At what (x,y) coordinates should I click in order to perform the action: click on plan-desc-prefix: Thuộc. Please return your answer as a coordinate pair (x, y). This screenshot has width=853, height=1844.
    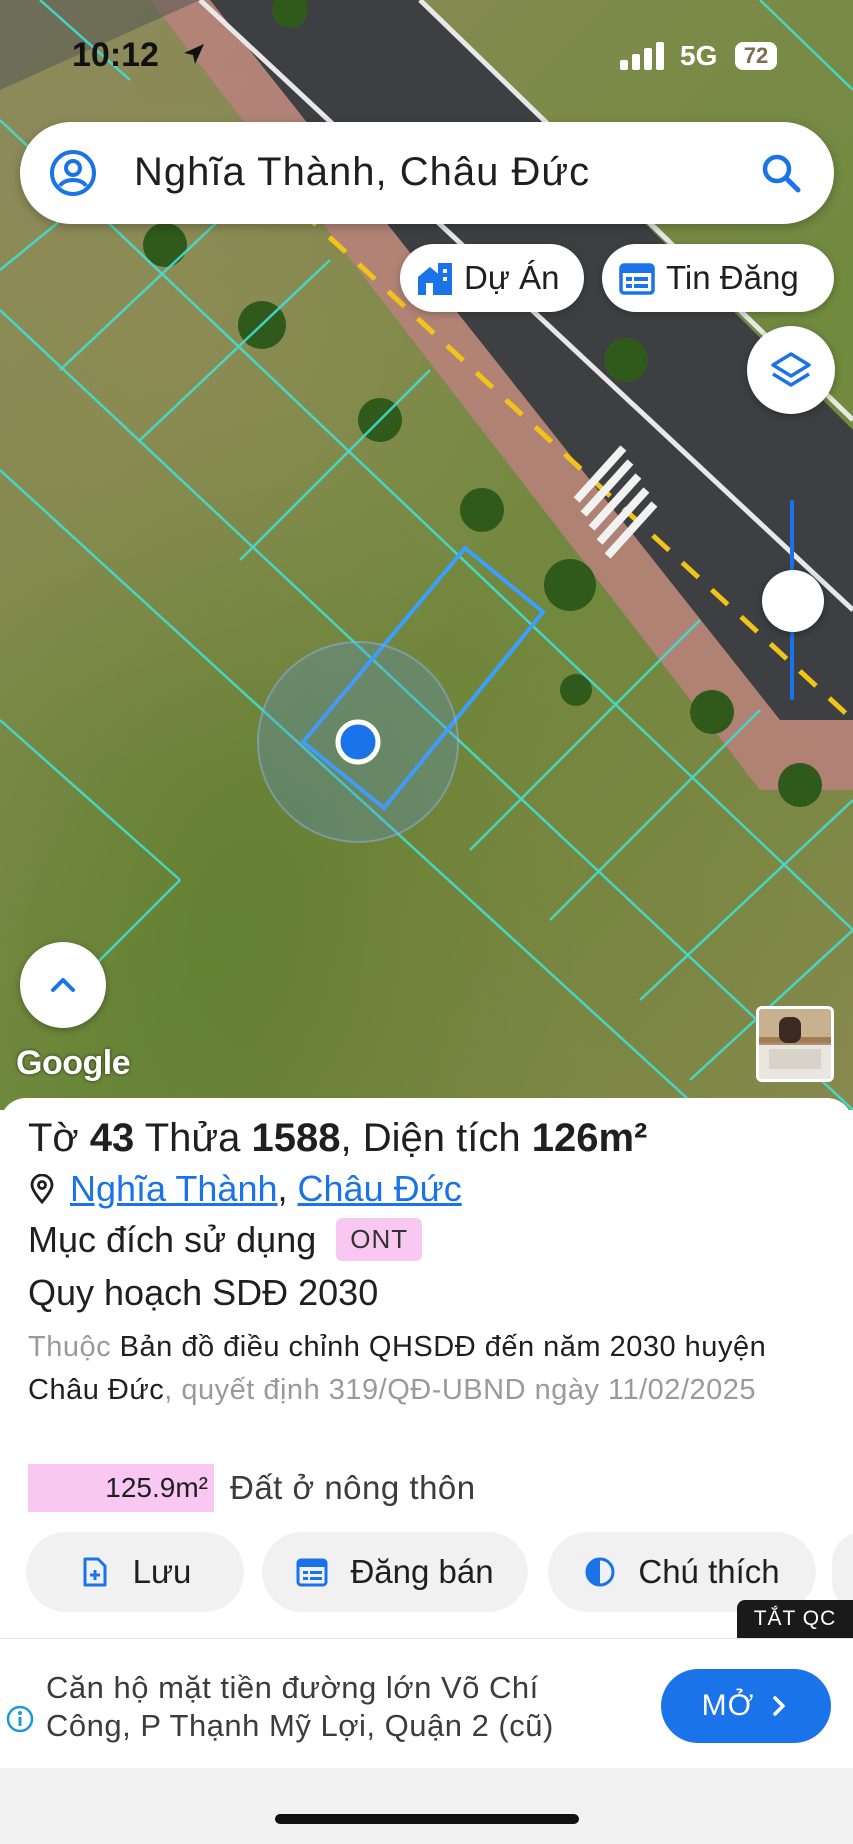
    Looking at the image, I should click on (70, 1347).